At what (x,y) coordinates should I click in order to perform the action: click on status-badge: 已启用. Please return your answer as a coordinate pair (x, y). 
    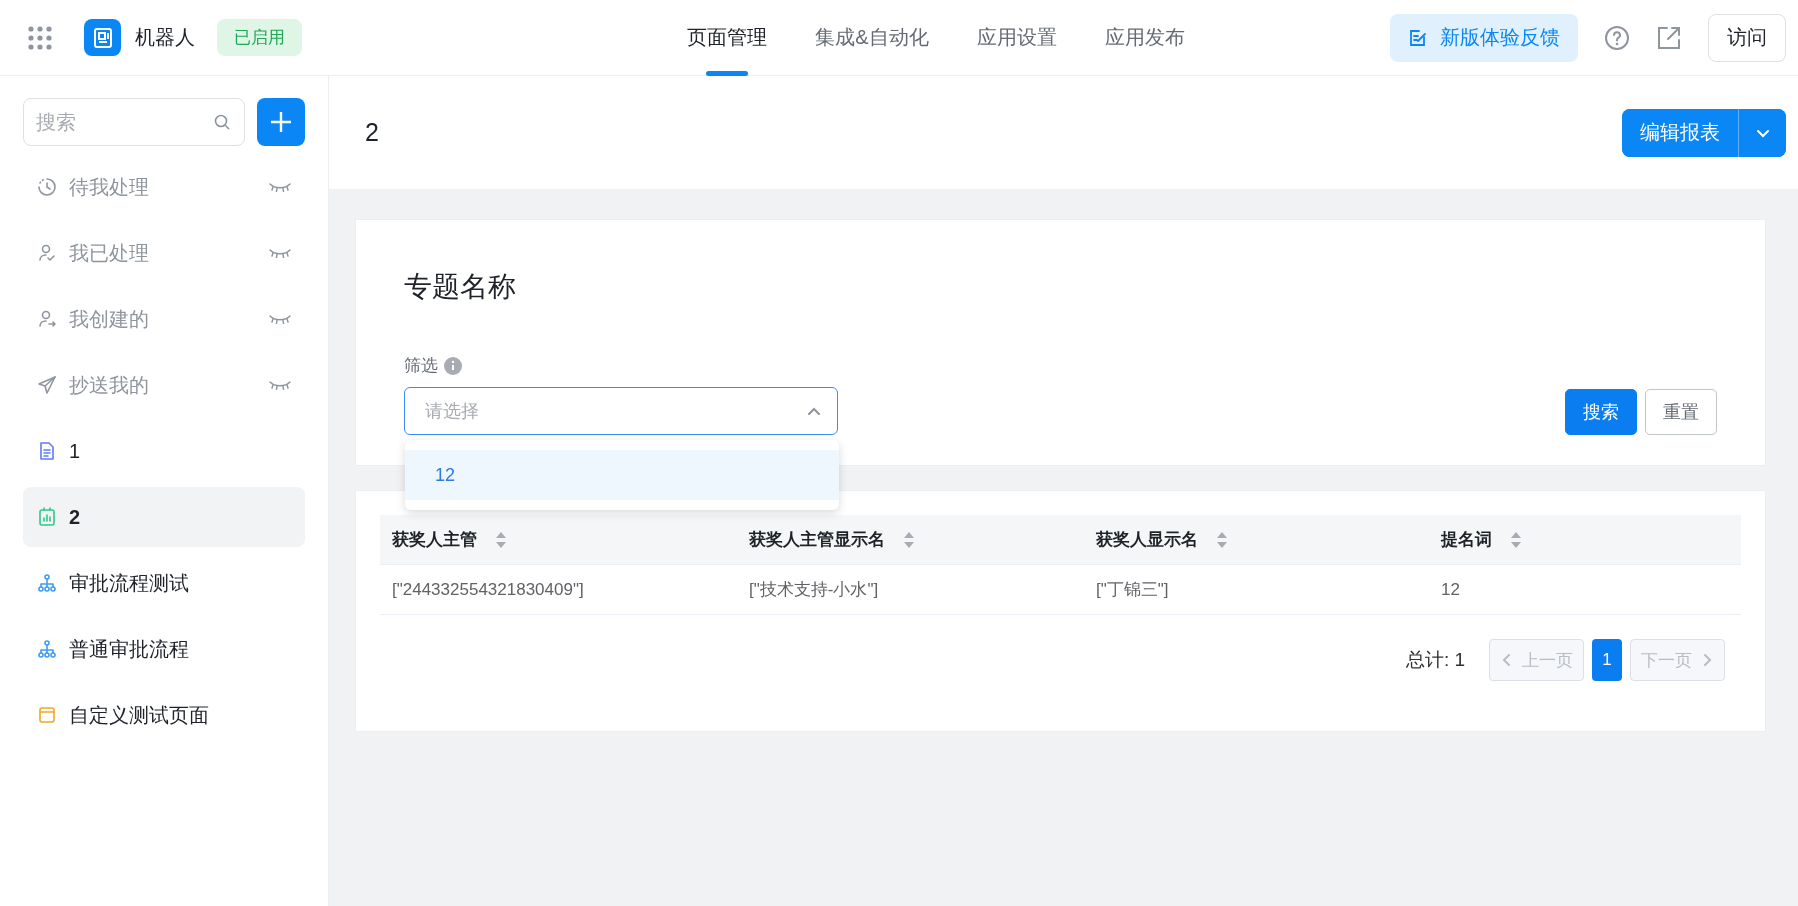
    Looking at the image, I should click on (259, 37).